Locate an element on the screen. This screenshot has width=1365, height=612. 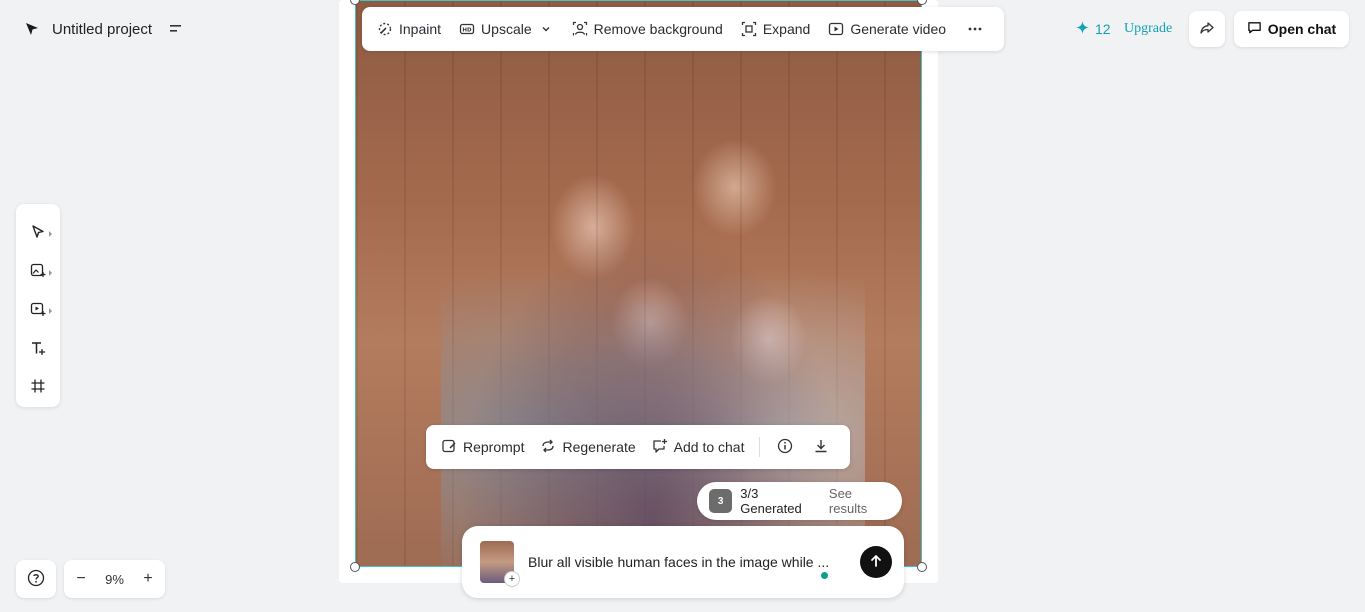
credits-count: 12 is located at coordinates (1103, 29).